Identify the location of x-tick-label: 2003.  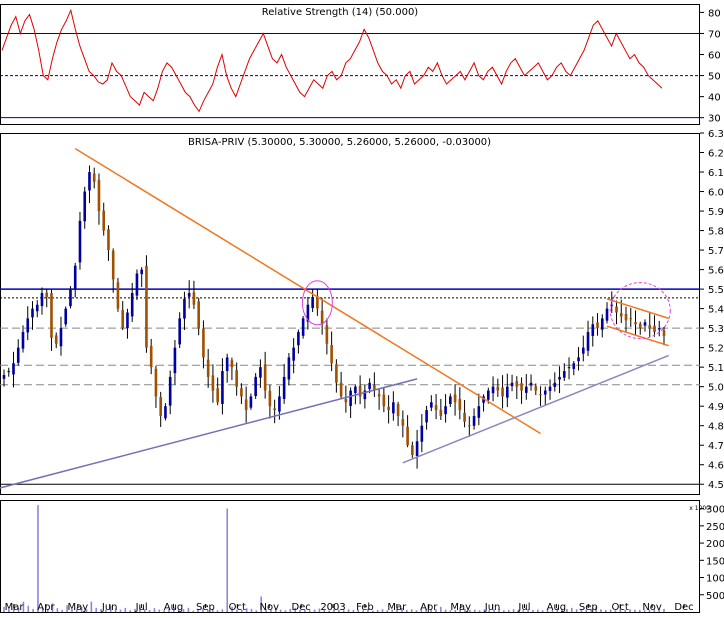
(332, 607).